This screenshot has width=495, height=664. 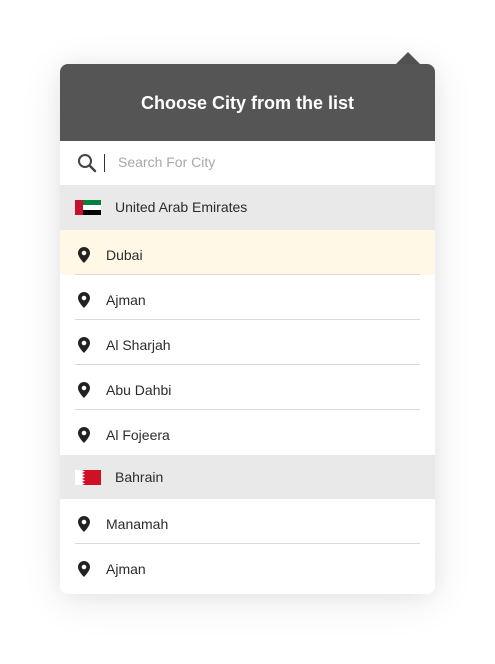 I want to click on search-bar, so click(x=247, y=163).